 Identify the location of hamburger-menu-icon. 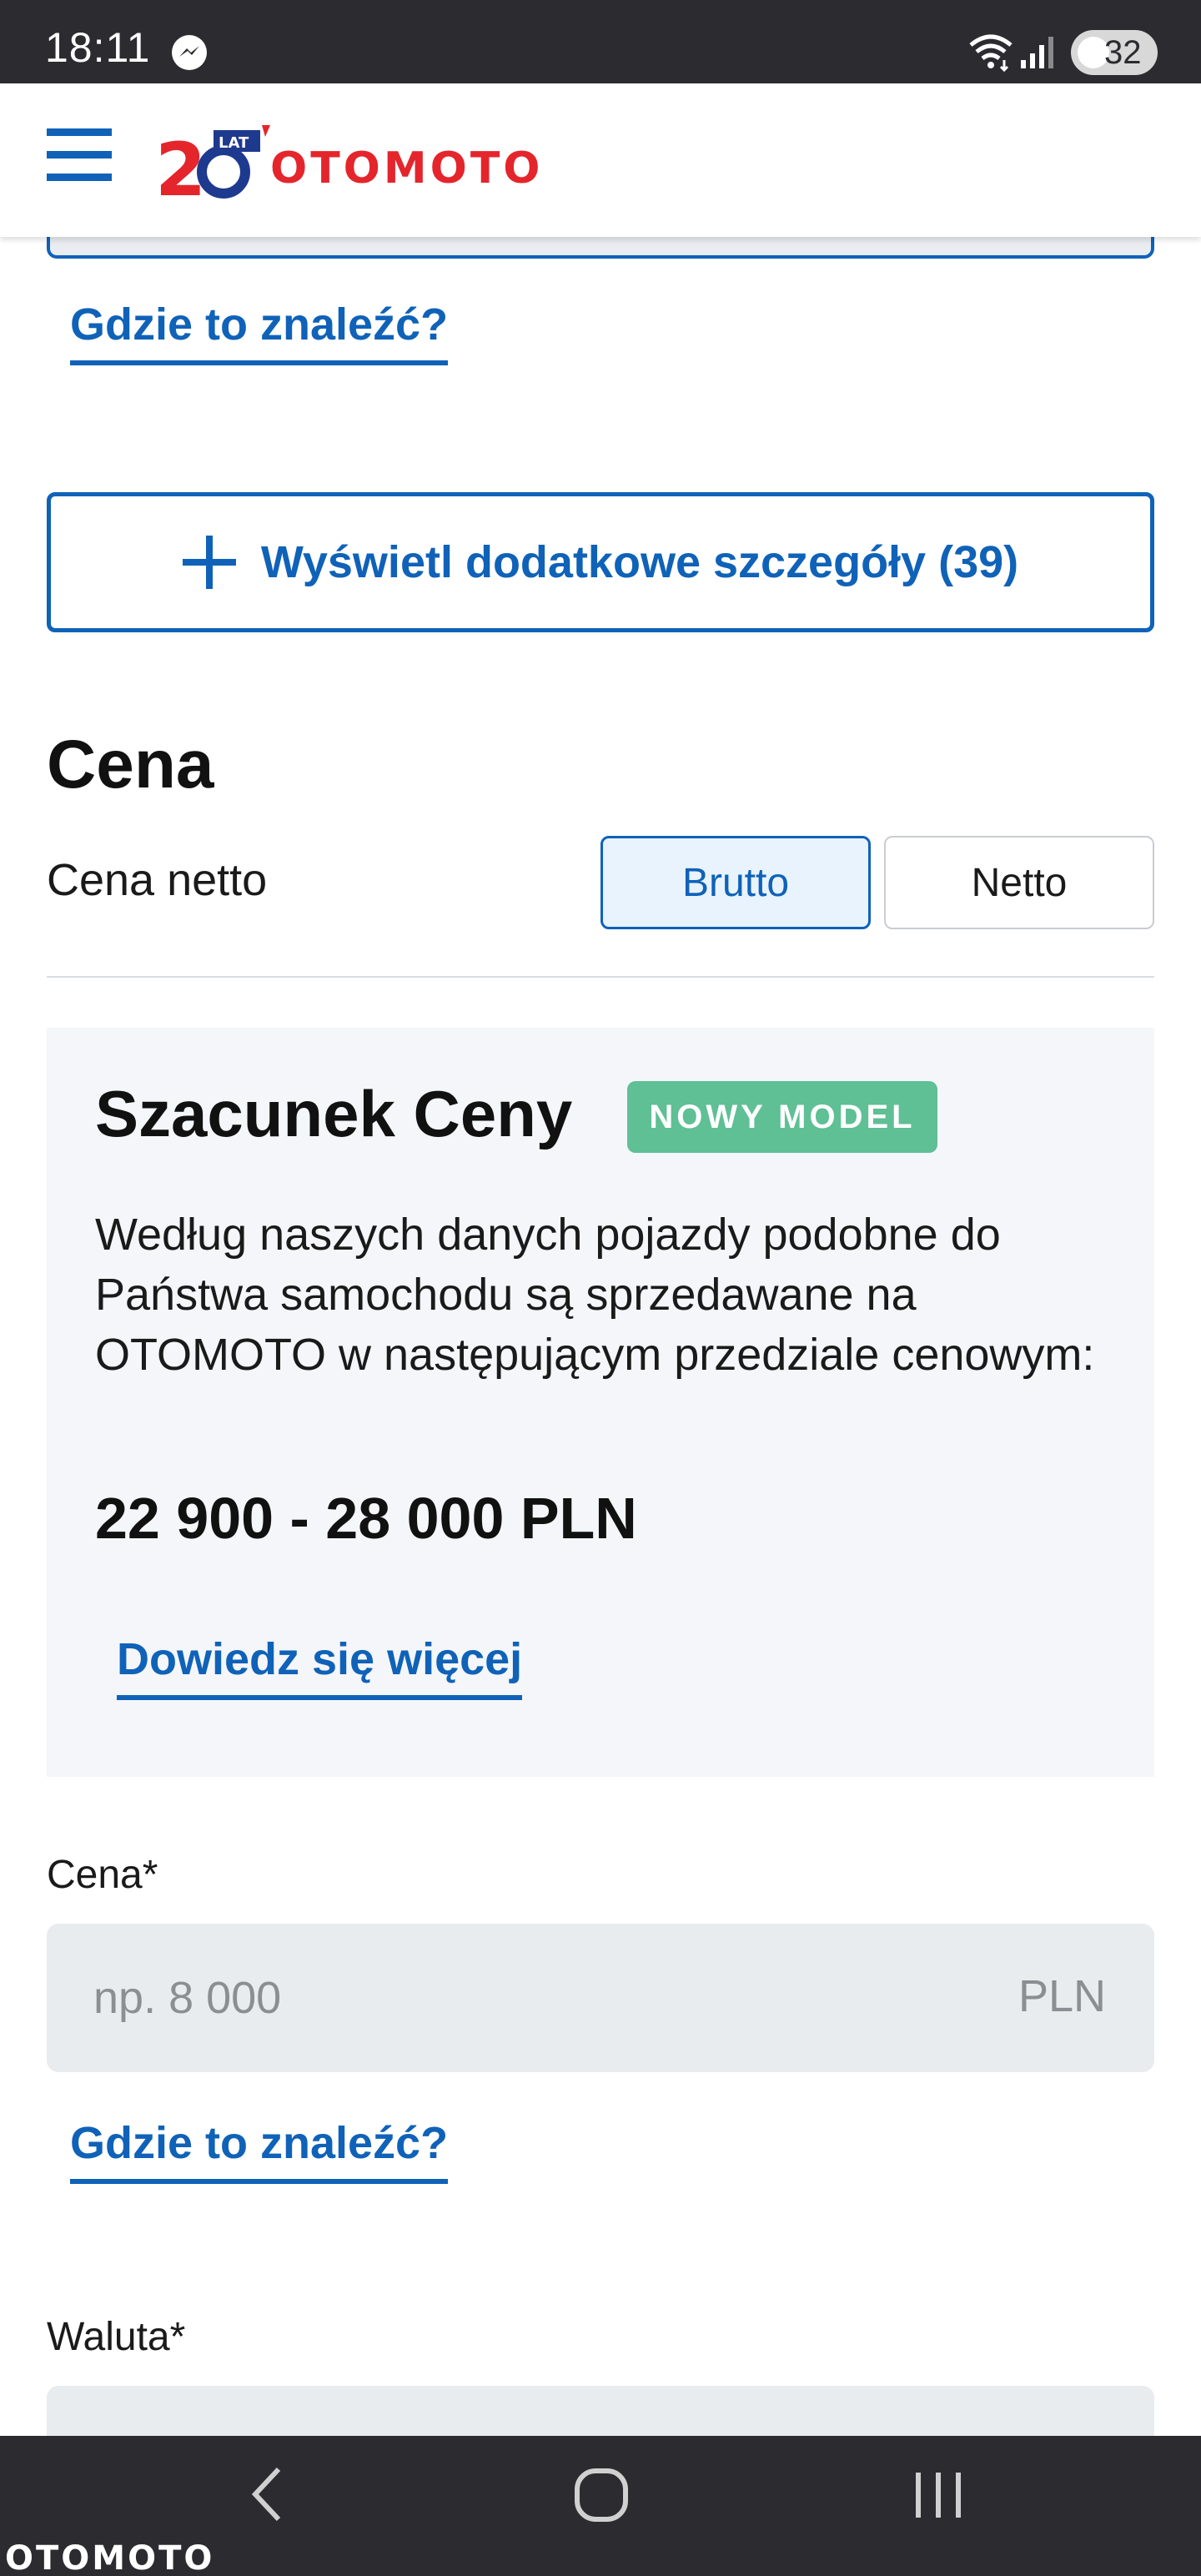
(79, 155).